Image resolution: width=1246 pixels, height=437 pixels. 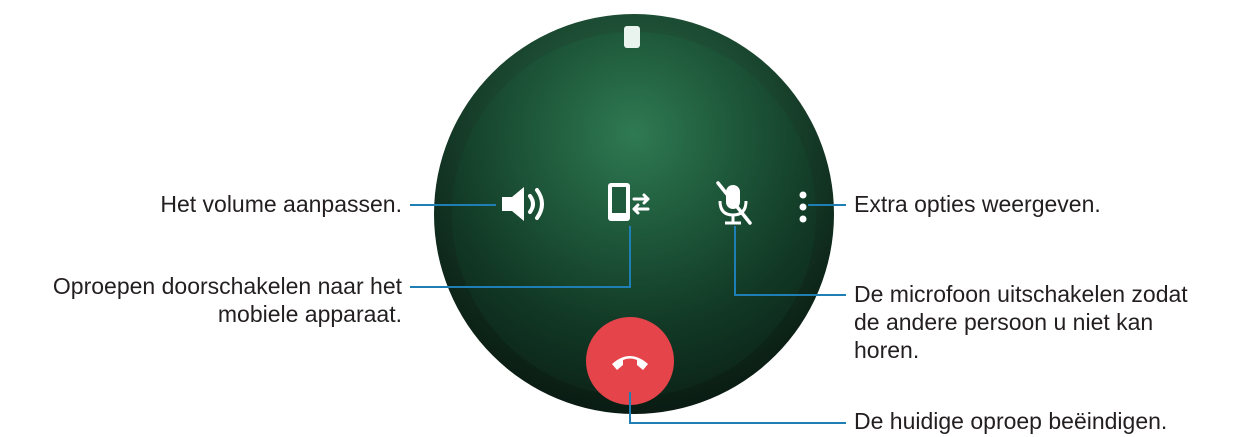 I want to click on transfer-leader-line-v, so click(x=630, y=257).